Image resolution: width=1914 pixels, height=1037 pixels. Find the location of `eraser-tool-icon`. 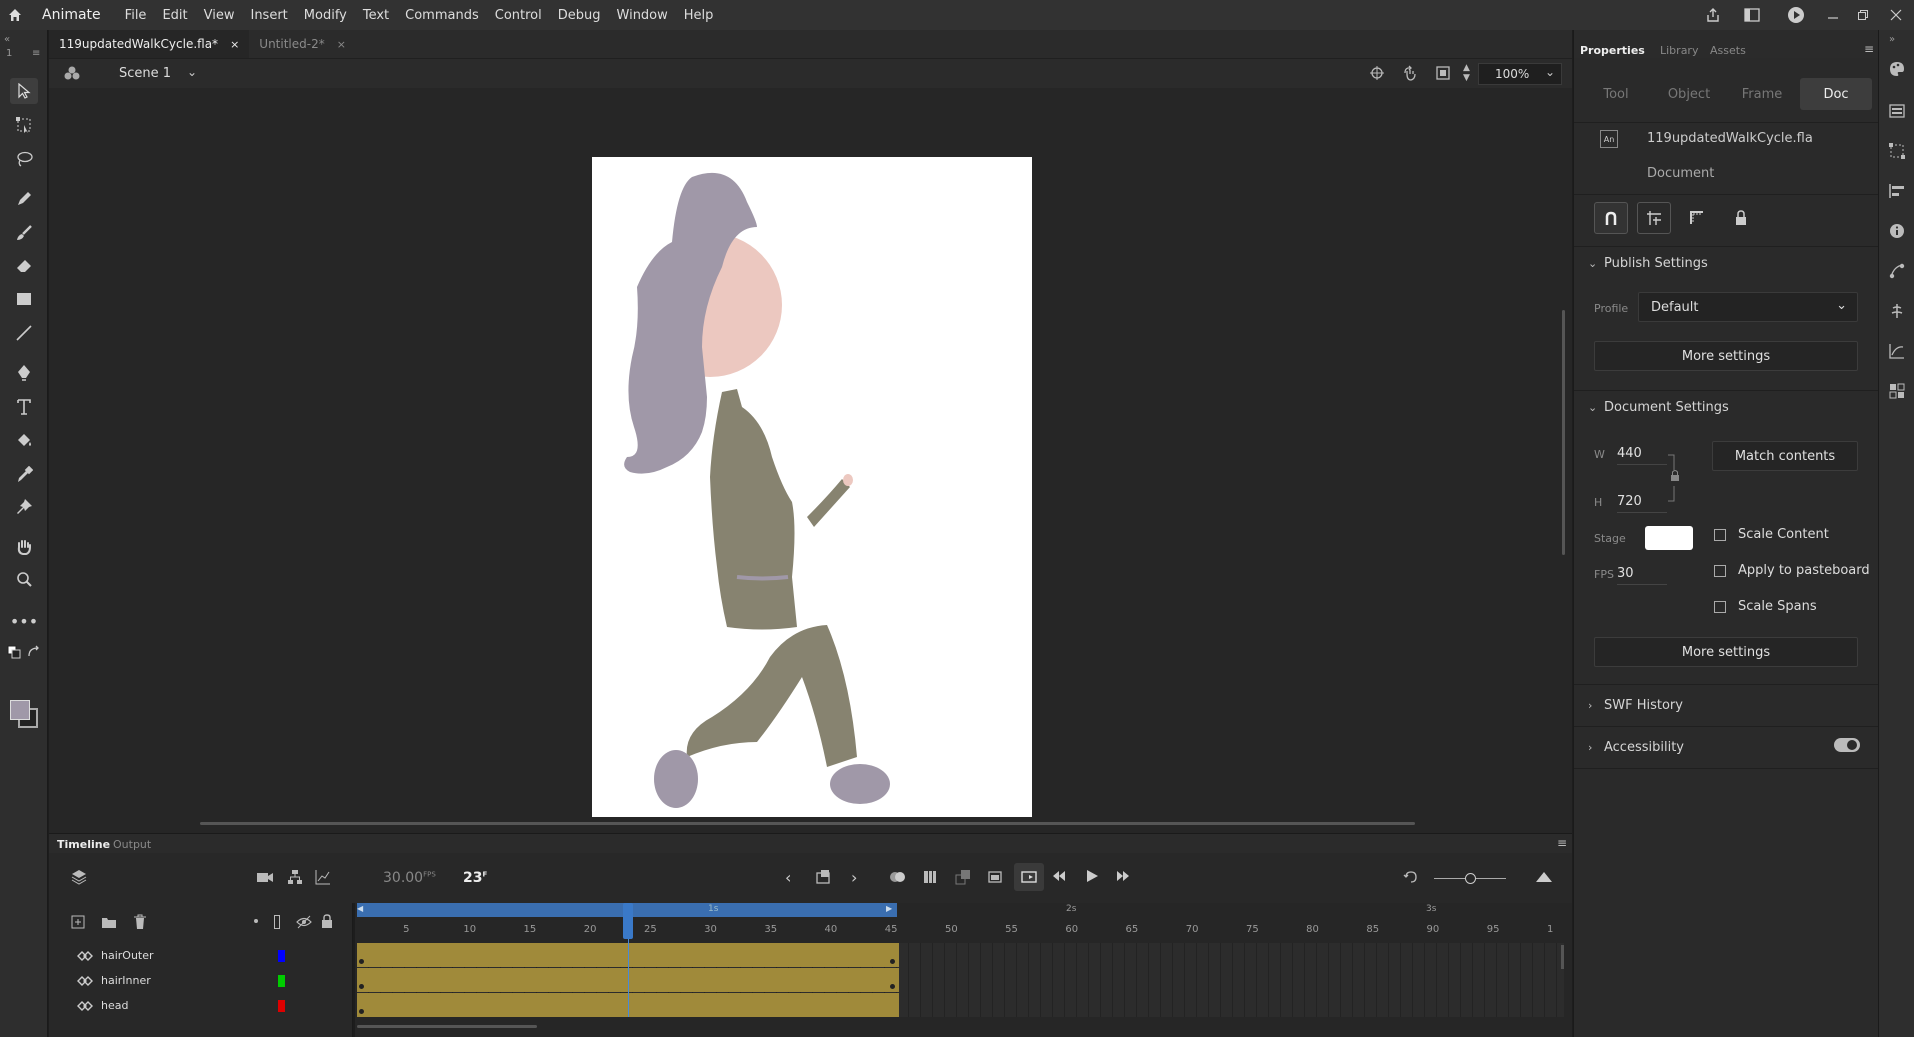

eraser-tool-icon is located at coordinates (24, 265).